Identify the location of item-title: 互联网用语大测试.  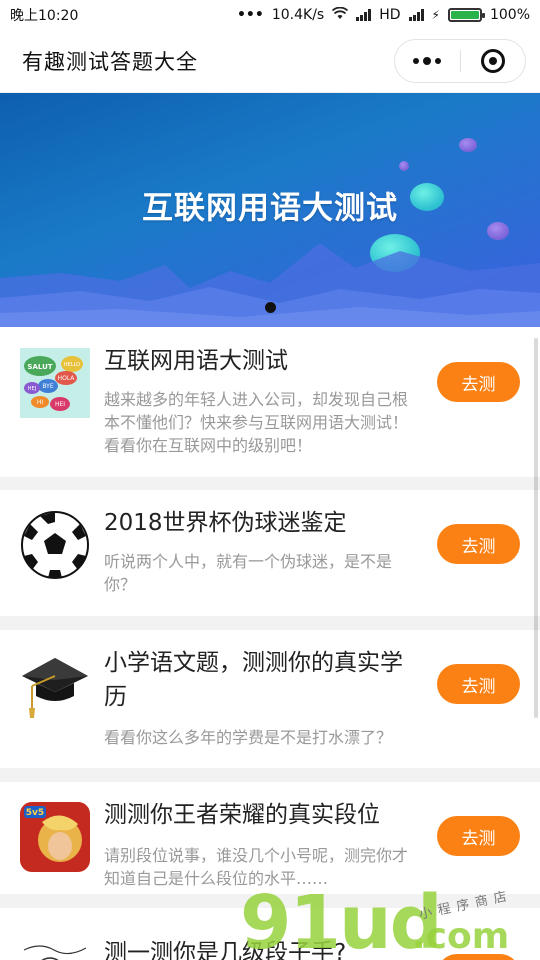
(196, 361).